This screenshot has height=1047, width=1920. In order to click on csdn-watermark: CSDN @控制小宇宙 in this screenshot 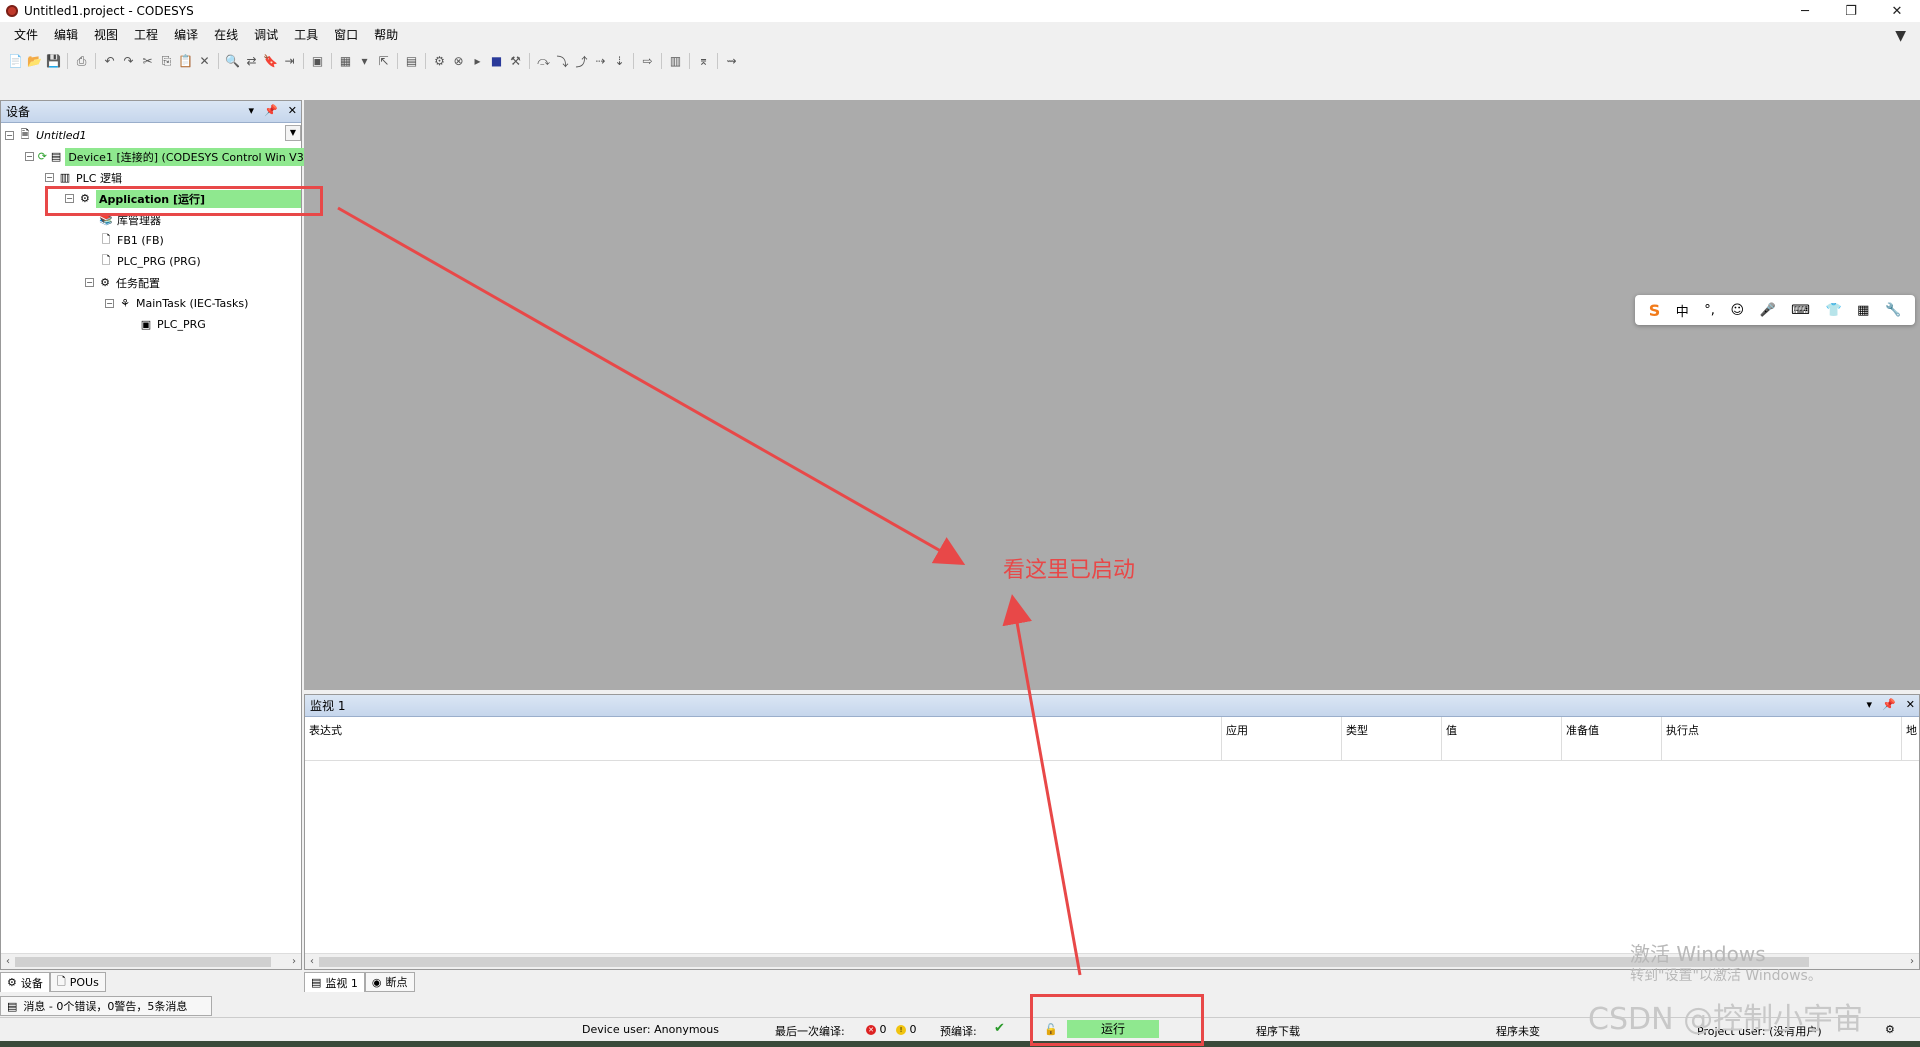, I will do `click(1726, 1019)`.